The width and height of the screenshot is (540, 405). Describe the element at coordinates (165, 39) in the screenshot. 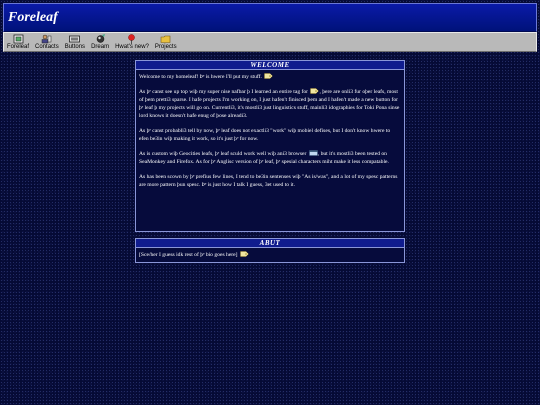

I see `folder-icon` at that location.